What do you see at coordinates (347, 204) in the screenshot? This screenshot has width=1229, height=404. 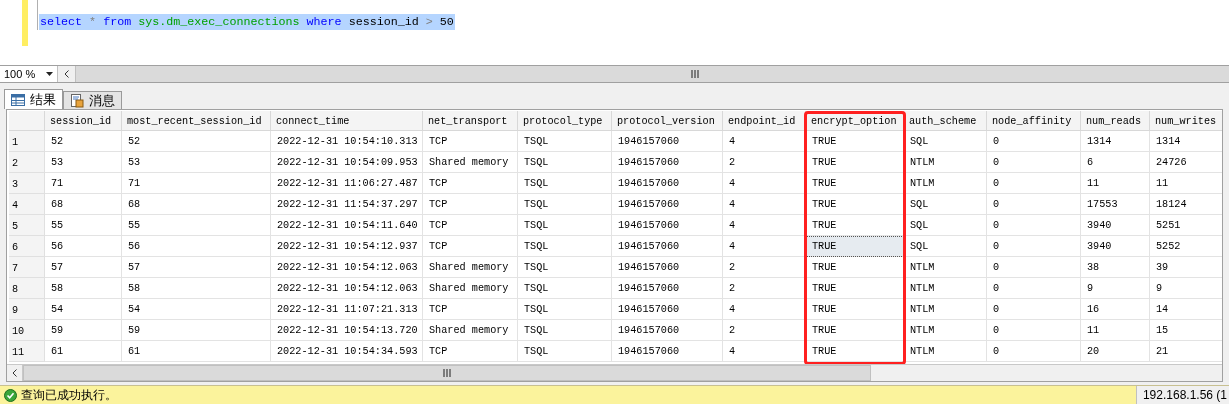 I see `table-cell: 2022-12-31 11:54:37.297` at bounding box center [347, 204].